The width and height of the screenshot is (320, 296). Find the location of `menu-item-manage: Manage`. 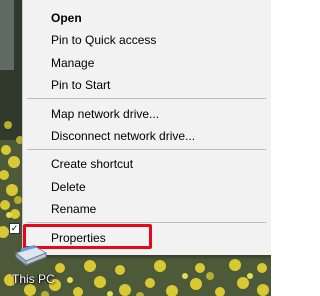

menu-item-manage: Manage is located at coordinates (72, 63).